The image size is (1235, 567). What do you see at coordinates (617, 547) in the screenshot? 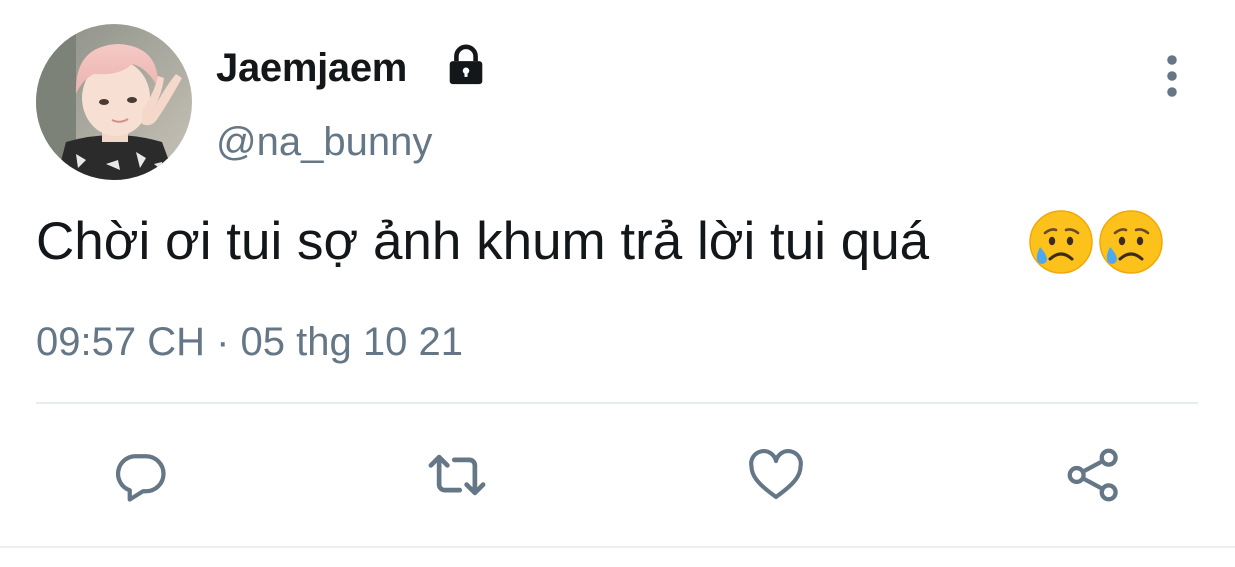
I see `bottom-divider` at bounding box center [617, 547].